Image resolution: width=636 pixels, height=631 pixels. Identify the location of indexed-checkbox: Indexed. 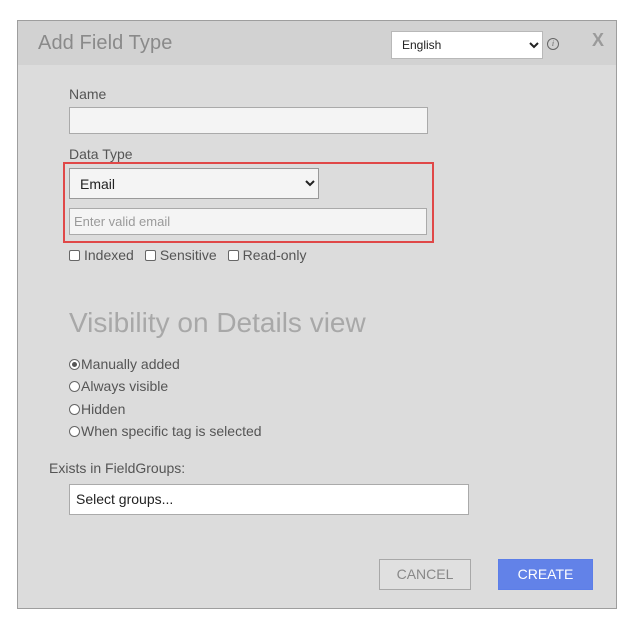
(101, 255).